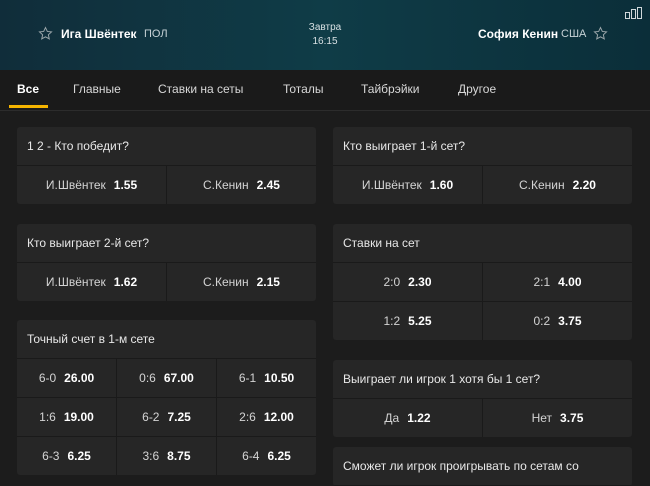 The width and height of the screenshot is (650, 486). I want to click on match-day: Завтра, so click(325, 27).